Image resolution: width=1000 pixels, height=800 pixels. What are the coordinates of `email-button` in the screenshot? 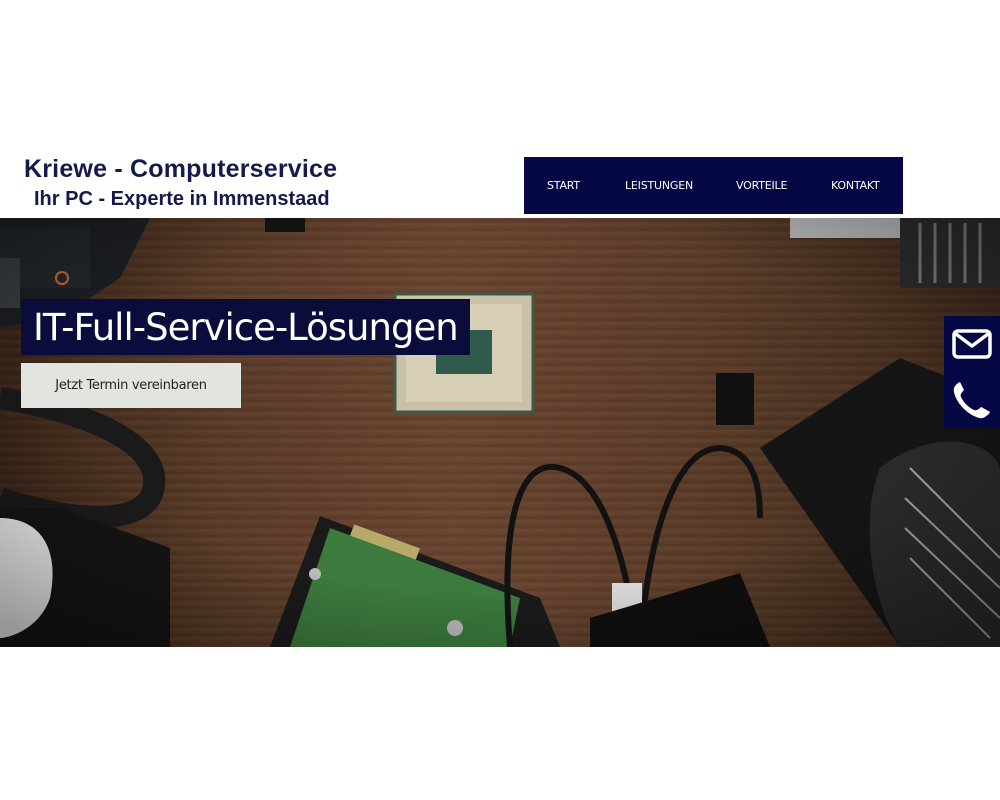 It's located at (972, 344).